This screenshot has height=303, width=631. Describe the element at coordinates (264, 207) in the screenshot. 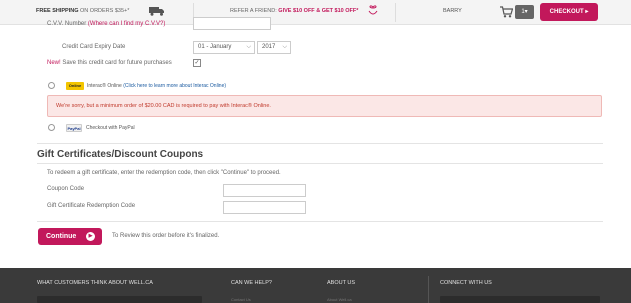

I see `gift-code-input` at that location.